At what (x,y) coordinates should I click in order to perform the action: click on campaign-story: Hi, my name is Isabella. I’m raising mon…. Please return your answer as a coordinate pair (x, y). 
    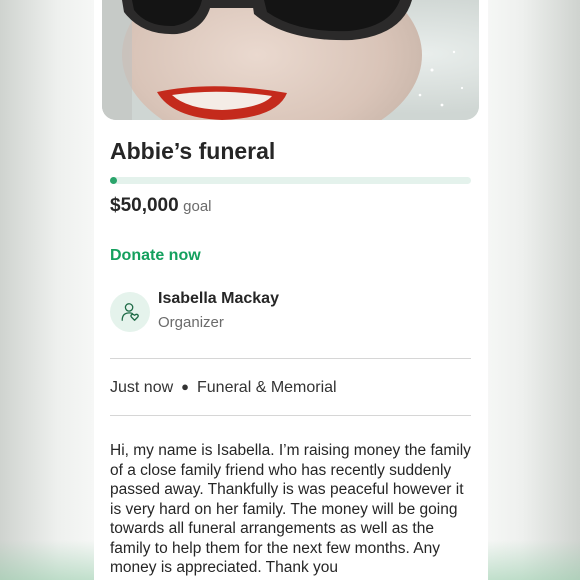
    Looking at the image, I should click on (290, 509).